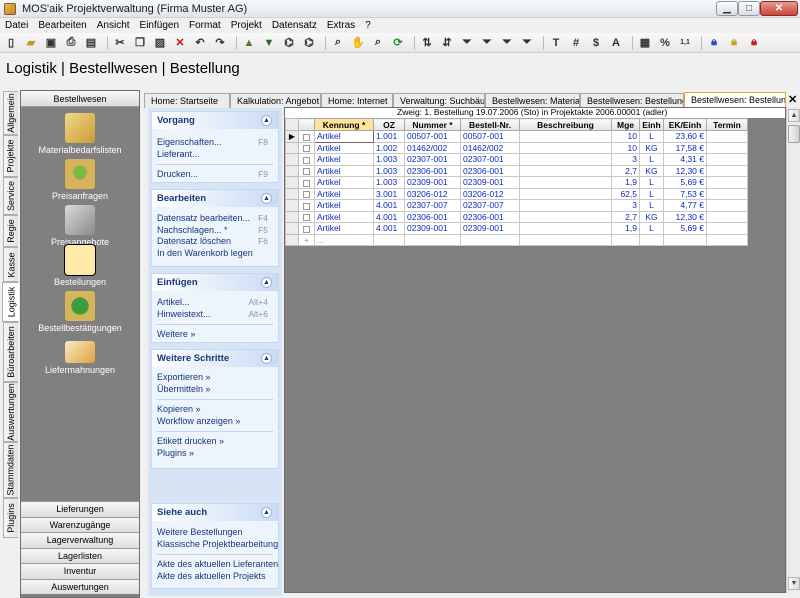 This screenshot has height=598, width=800. What do you see at coordinates (80, 540) in the screenshot?
I see `nav-lagerverwaltung: Lagerverwaltung` at bounding box center [80, 540].